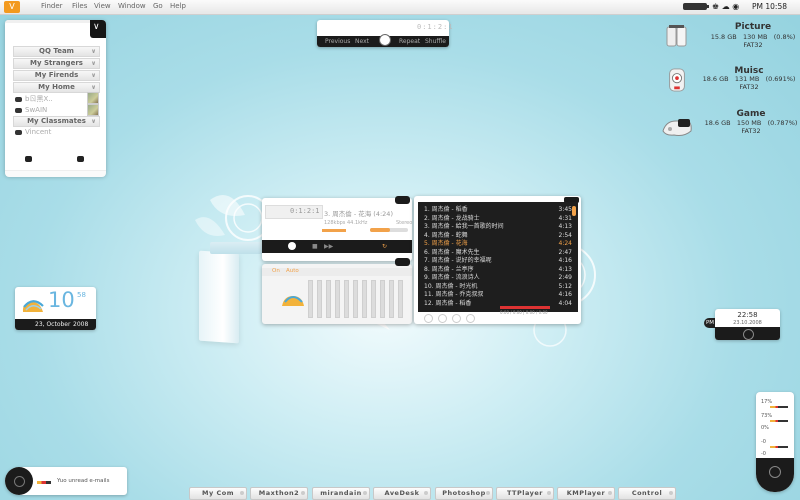 The height and width of the screenshot is (500, 800). I want to click on add-icon, so click(428, 318).